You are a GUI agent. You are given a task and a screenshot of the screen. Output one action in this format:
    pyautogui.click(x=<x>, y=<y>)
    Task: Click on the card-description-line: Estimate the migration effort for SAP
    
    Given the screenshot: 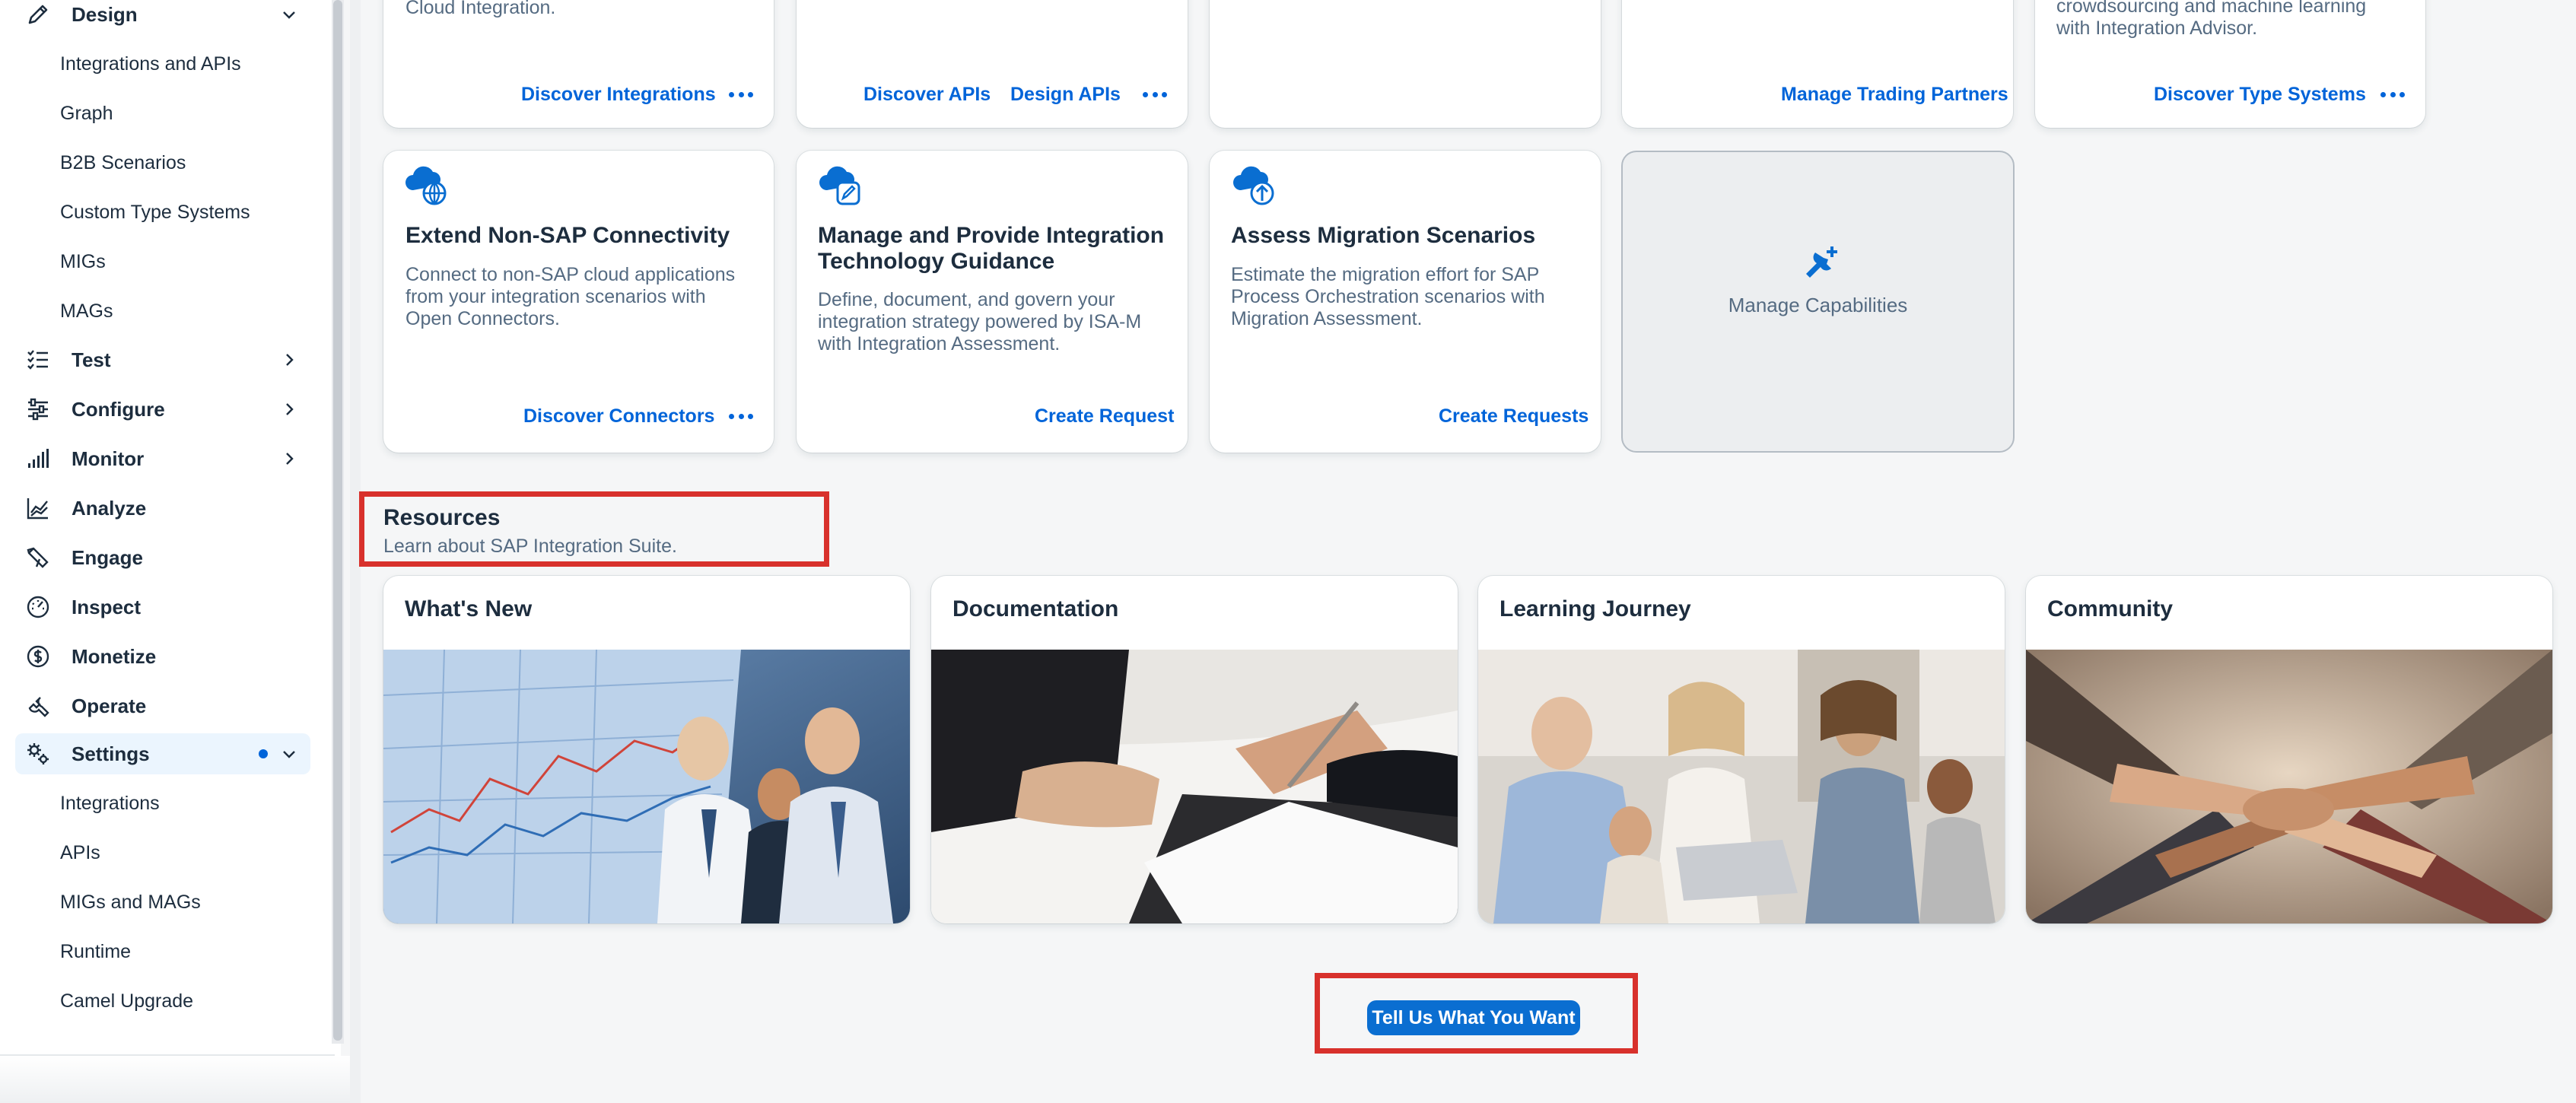 What is the action you would take?
    pyautogui.click(x=1385, y=274)
    